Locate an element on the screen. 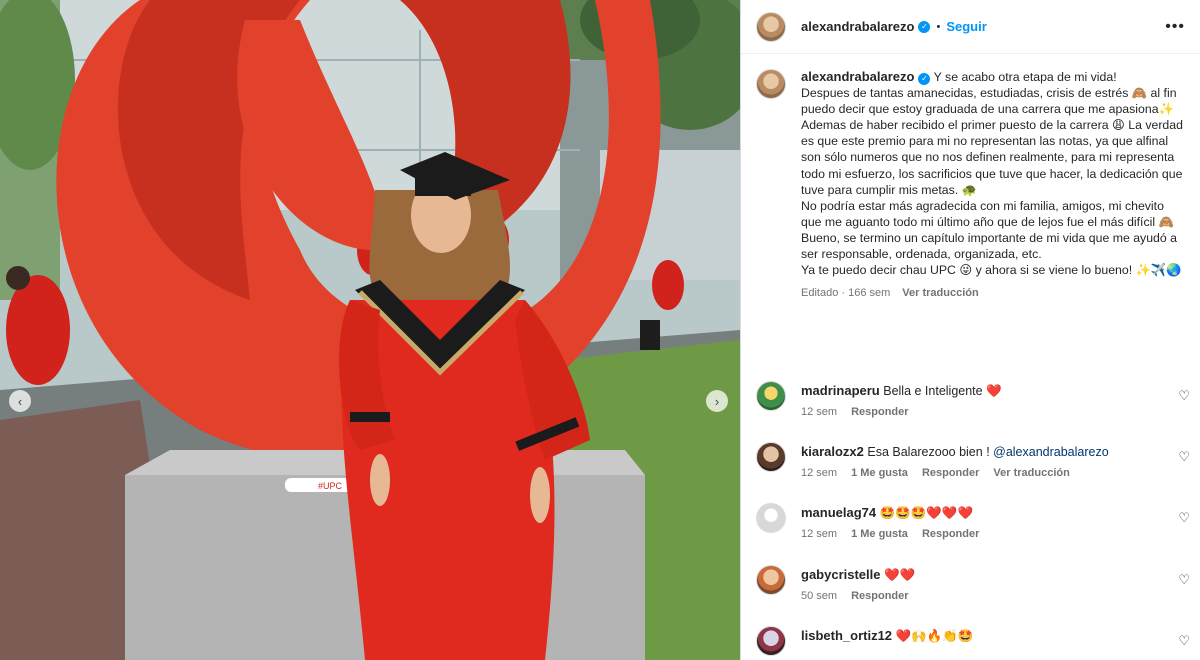 The height and width of the screenshot is (660, 1200). caption-text: Y se acabo otra etapa de mi vida! is located at coordinates (1025, 77).